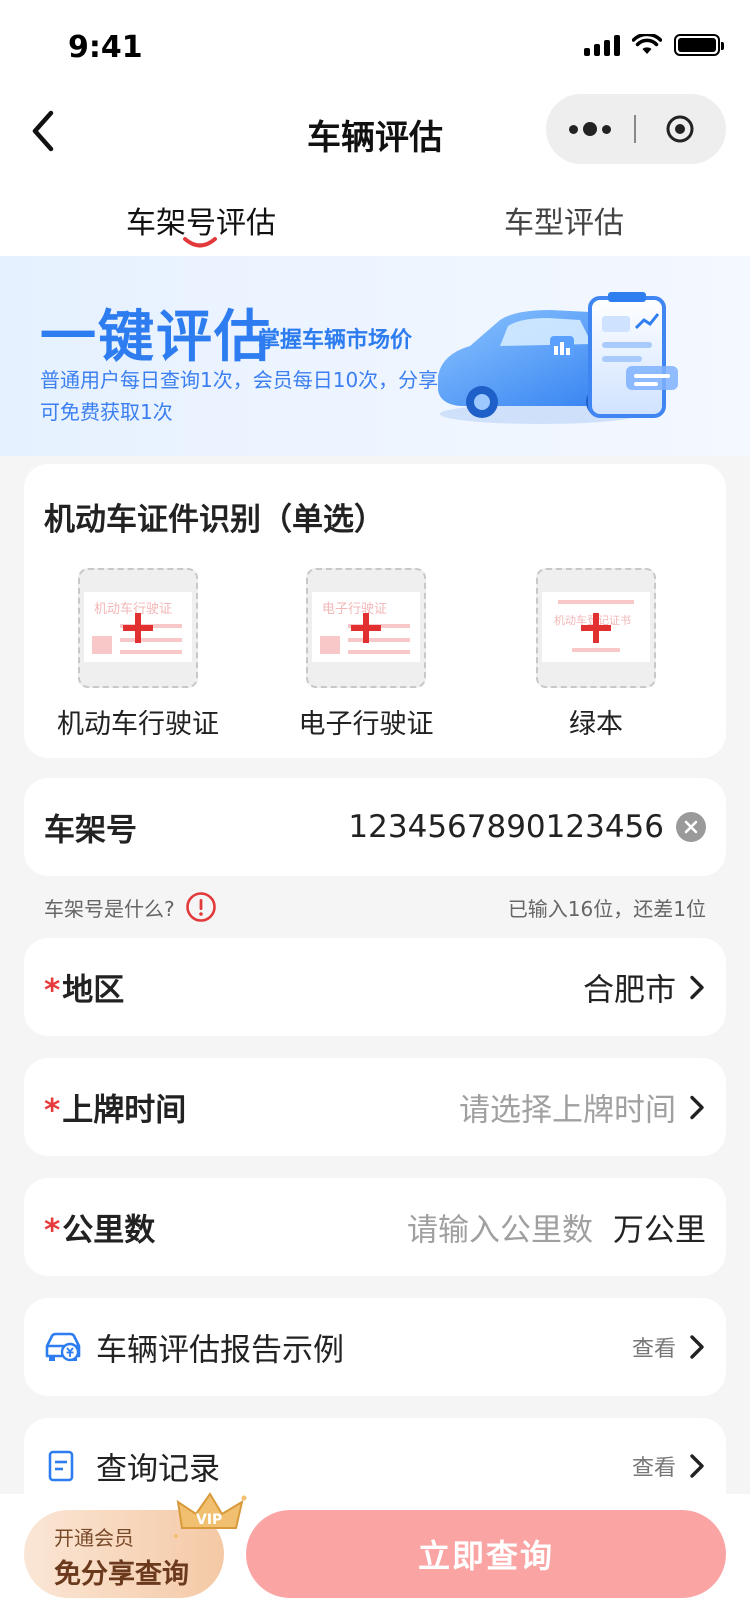 The width and height of the screenshot is (750, 1624). What do you see at coordinates (567, 1110) in the screenshot?
I see `plate-time-placeholder: 请选择上牌时间` at bounding box center [567, 1110].